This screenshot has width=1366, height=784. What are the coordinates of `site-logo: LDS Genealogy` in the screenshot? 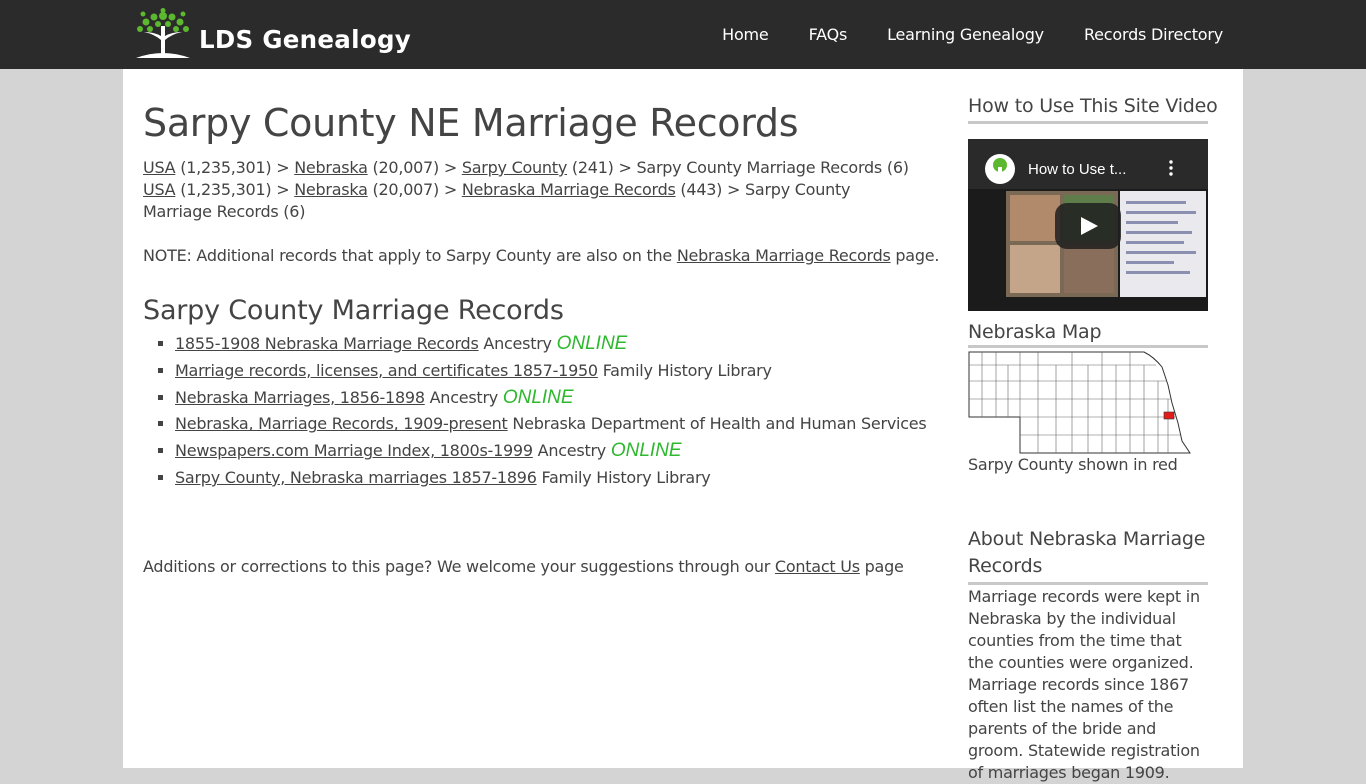 It's located at (271, 34).